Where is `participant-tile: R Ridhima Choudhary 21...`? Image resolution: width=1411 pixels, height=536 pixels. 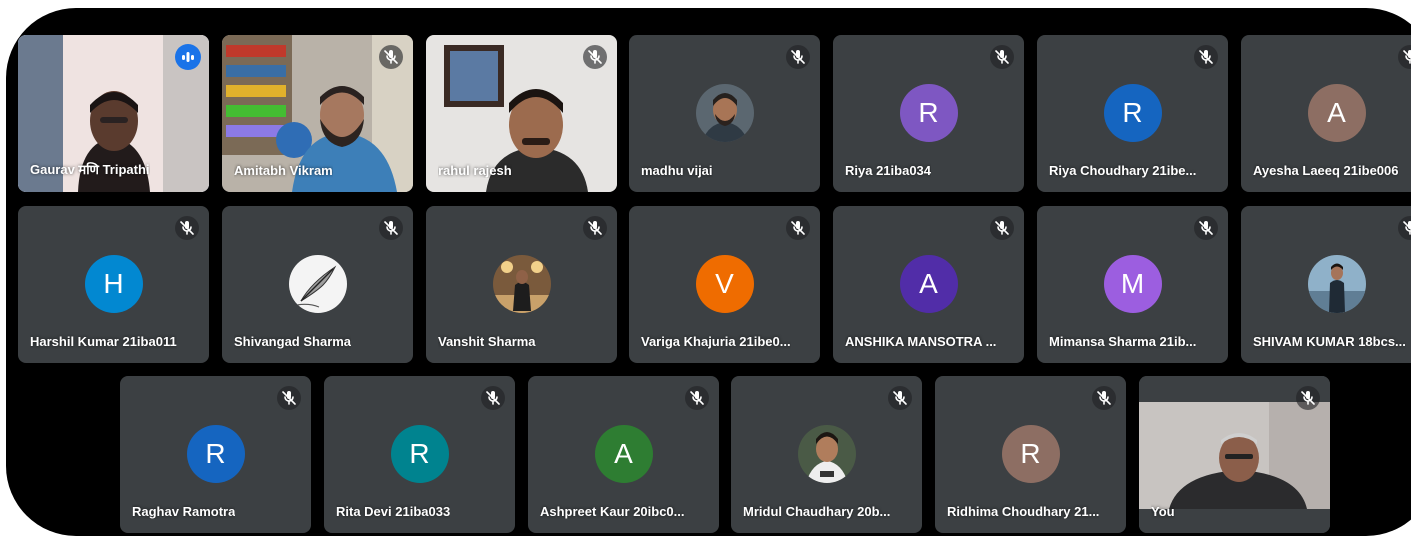 participant-tile: R Ridhima Choudhary 21... is located at coordinates (1030, 454).